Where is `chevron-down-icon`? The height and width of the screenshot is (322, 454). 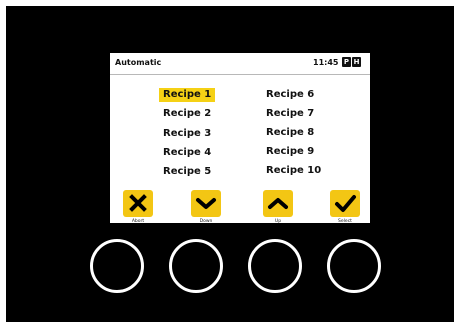 chevron-down-icon is located at coordinates (206, 203).